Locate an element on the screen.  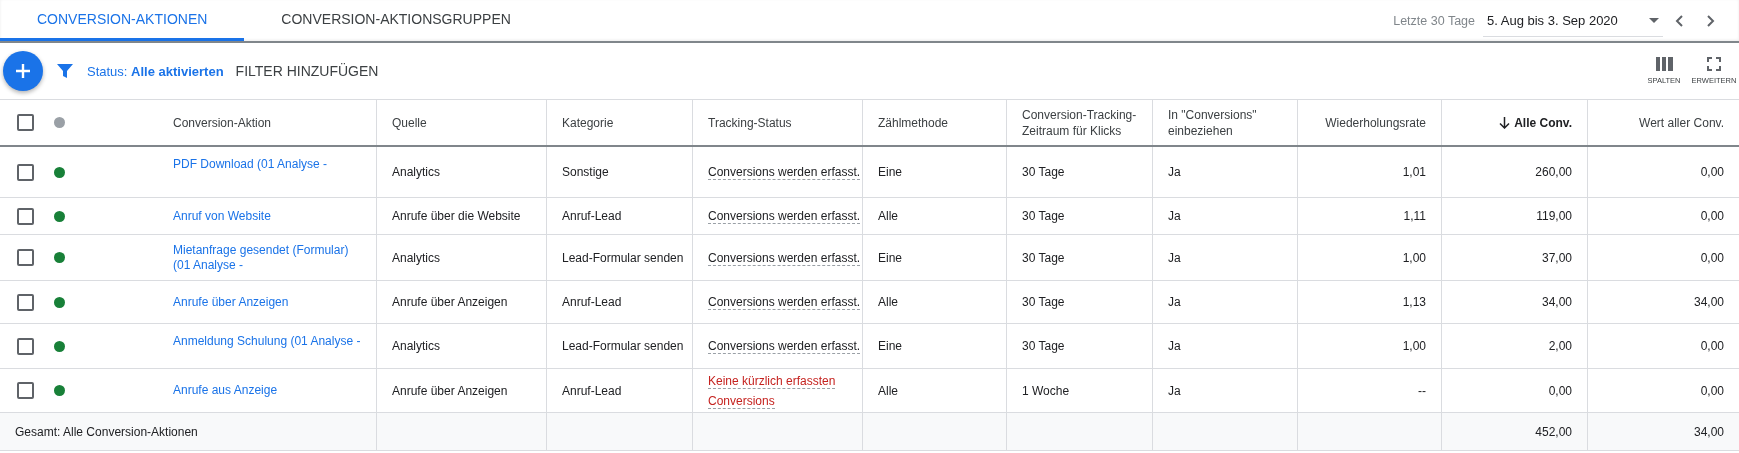
column-header: In "Conversions" einbeziehen is located at coordinates (1230, 122).